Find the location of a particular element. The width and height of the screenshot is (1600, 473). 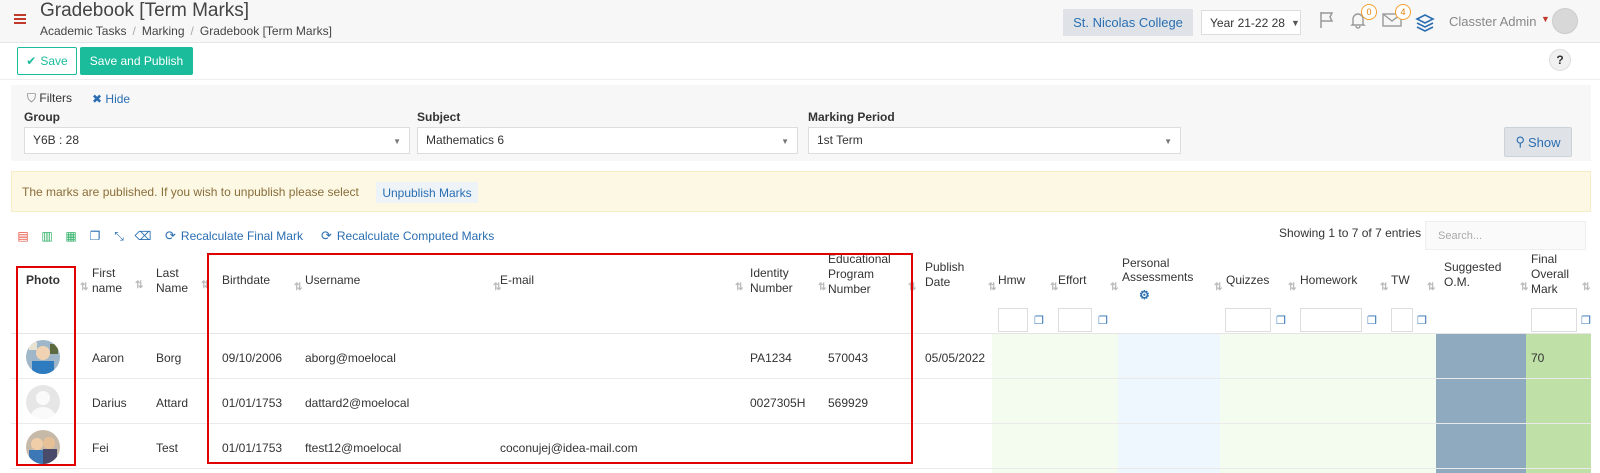

column-header-hmw-label: Hmw is located at coordinates (1012, 280).